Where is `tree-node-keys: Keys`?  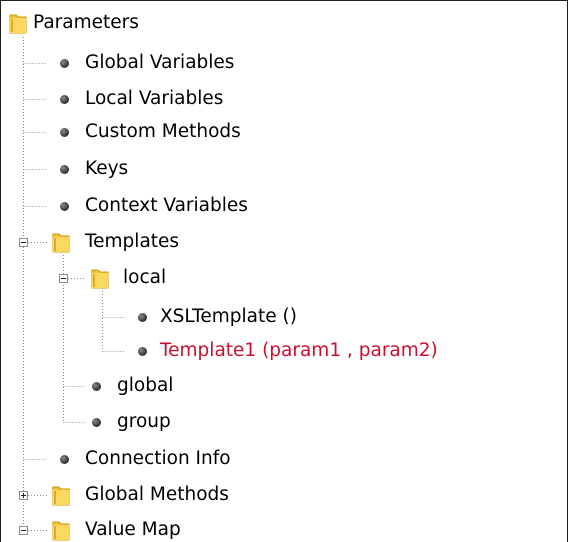 tree-node-keys: Keys is located at coordinates (87, 169).